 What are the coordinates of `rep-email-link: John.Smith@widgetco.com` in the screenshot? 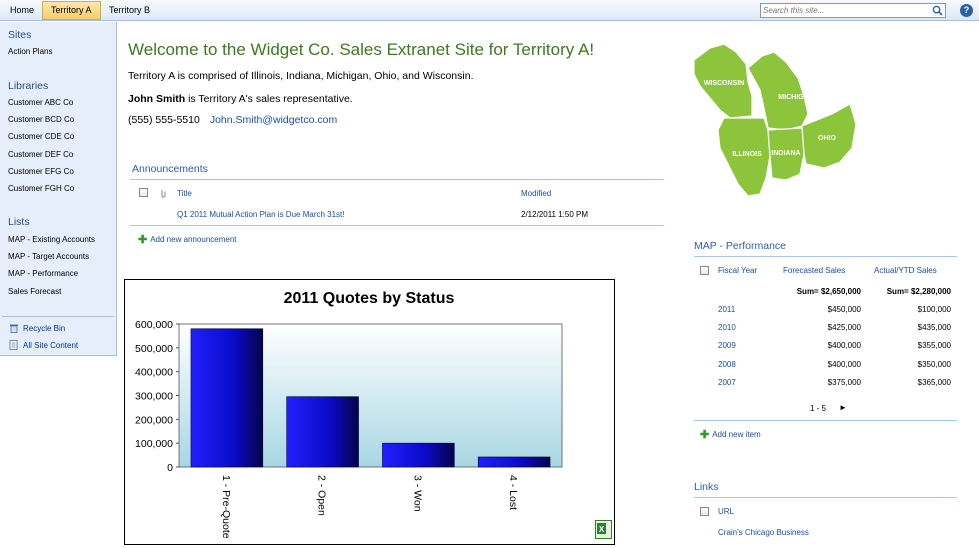 It's located at (273, 120).